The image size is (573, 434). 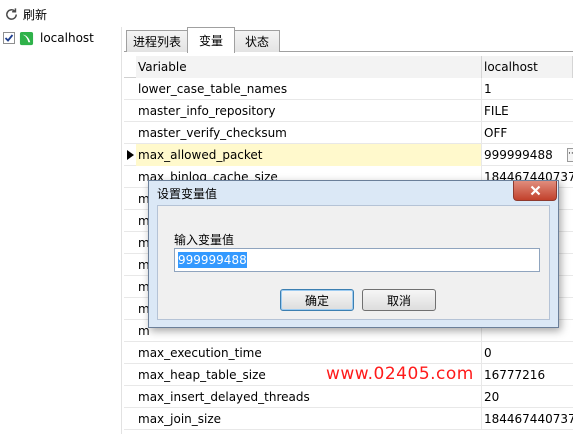 I want to click on cancel-button: 取消, so click(x=399, y=300).